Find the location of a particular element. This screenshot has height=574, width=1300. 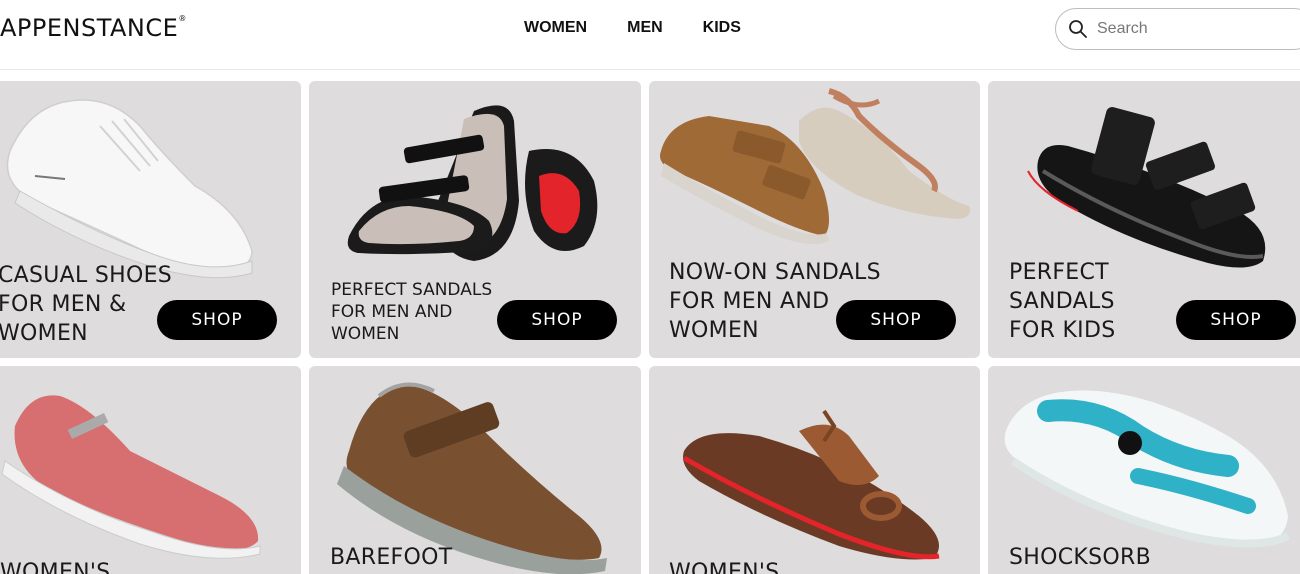

site-header: APPENSTANCE® WOMEN MEN KIDS is located at coordinates (650, 35).